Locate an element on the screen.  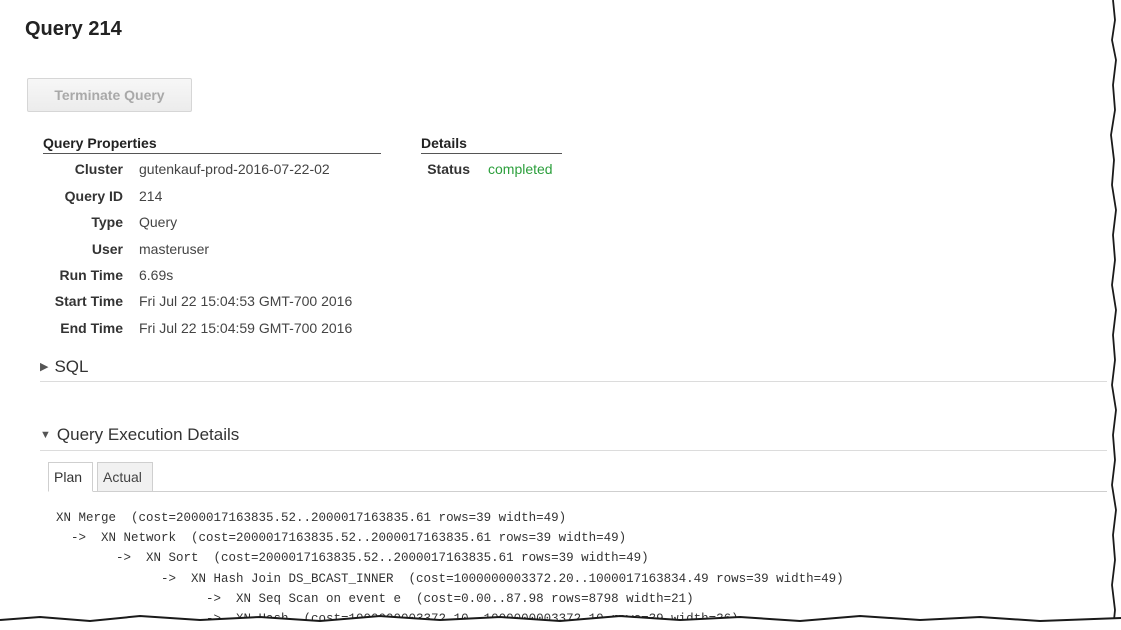
property-label: Query ID is located at coordinates (93, 196).